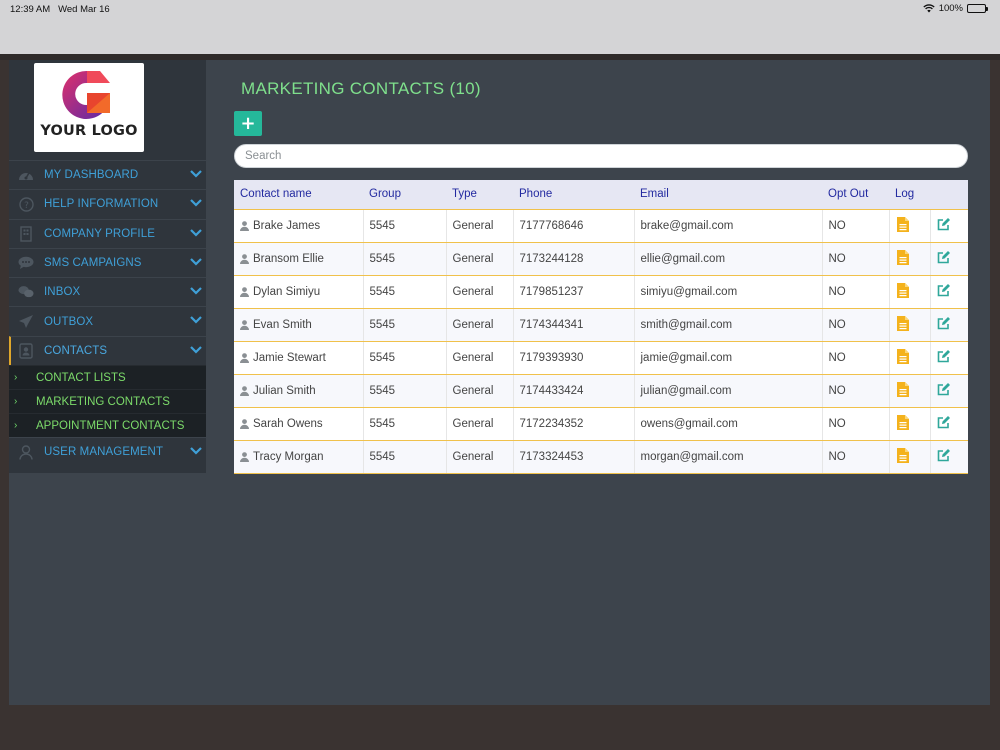 This screenshot has width=1000, height=750. What do you see at coordinates (479, 195) in the screenshot?
I see `column-header-type: Type` at bounding box center [479, 195].